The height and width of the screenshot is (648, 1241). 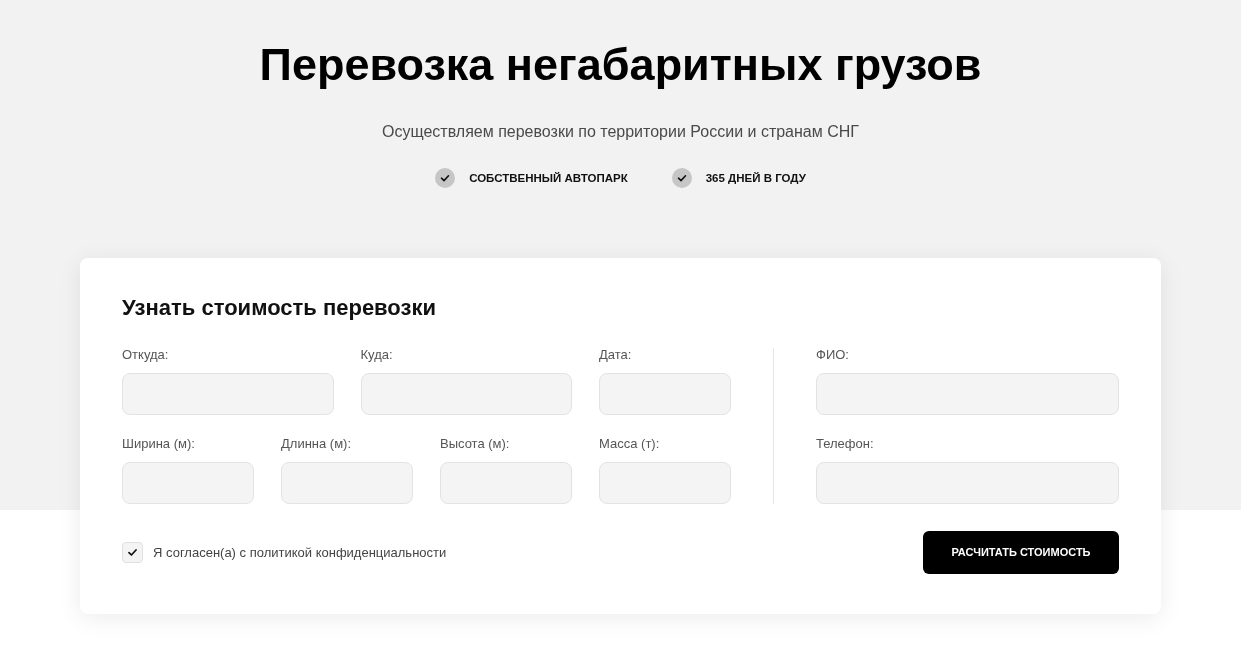 What do you see at coordinates (845, 444) in the screenshot?
I see `field-label: Телефон:` at bounding box center [845, 444].